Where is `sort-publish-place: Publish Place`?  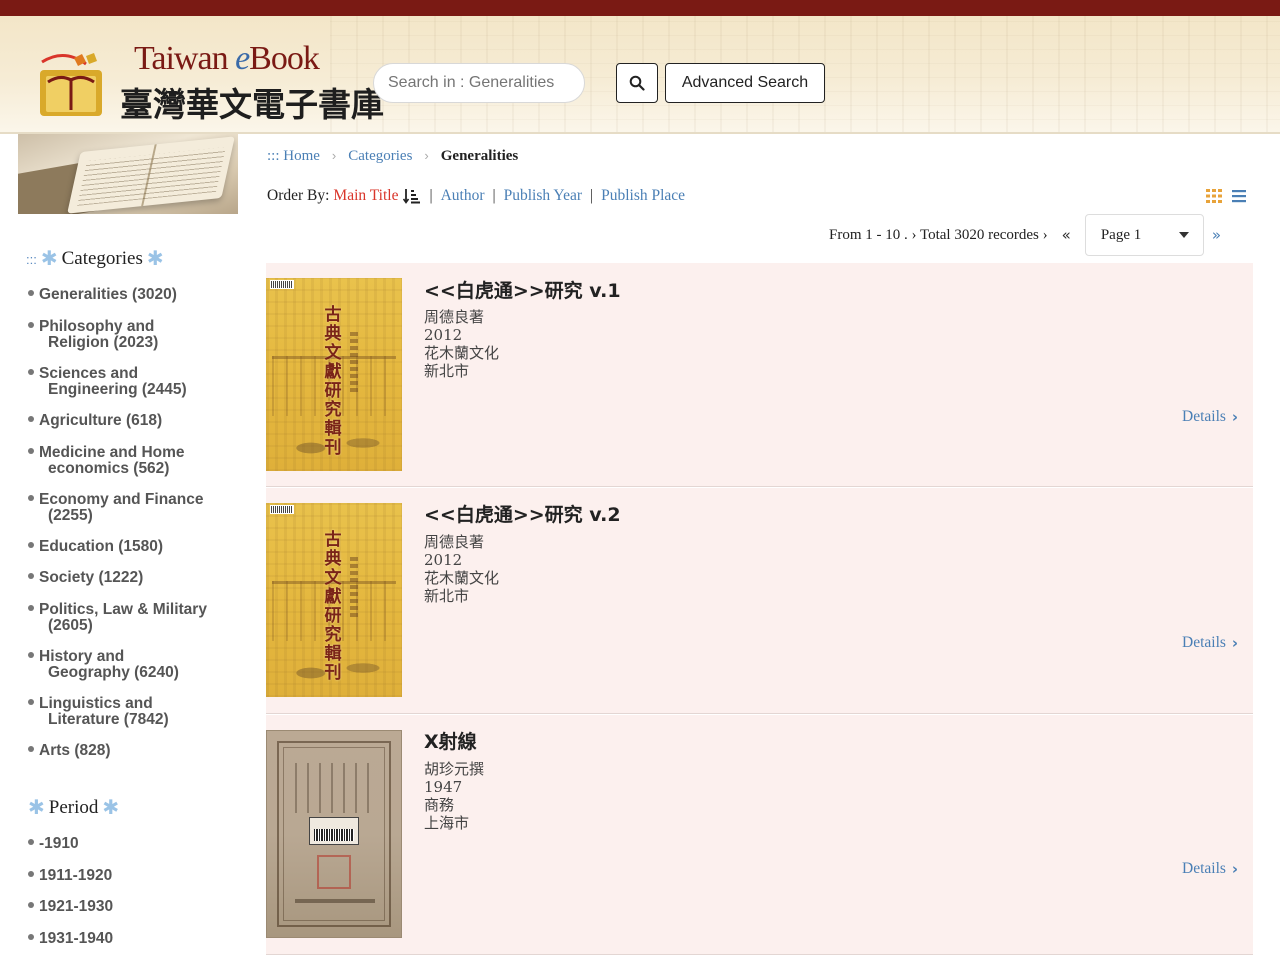
sort-publish-place: Publish Place is located at coordinates (643, 196).